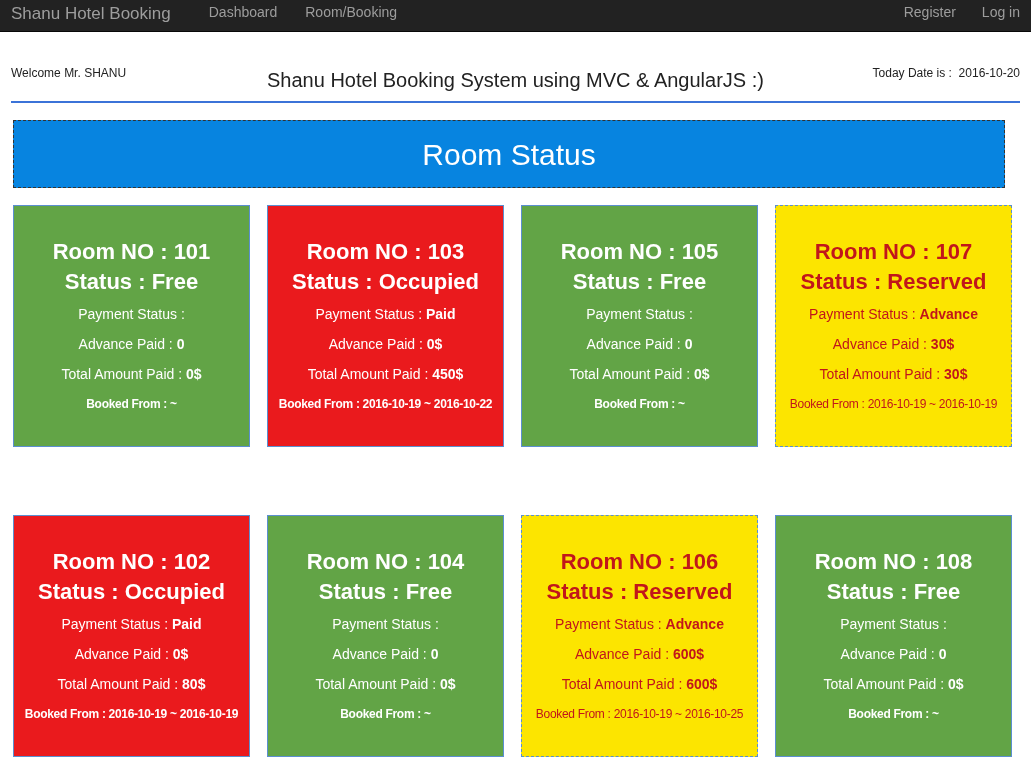  I want to click on total-amount-paid: Total Amount Paid : 450$, so click(385, 374).